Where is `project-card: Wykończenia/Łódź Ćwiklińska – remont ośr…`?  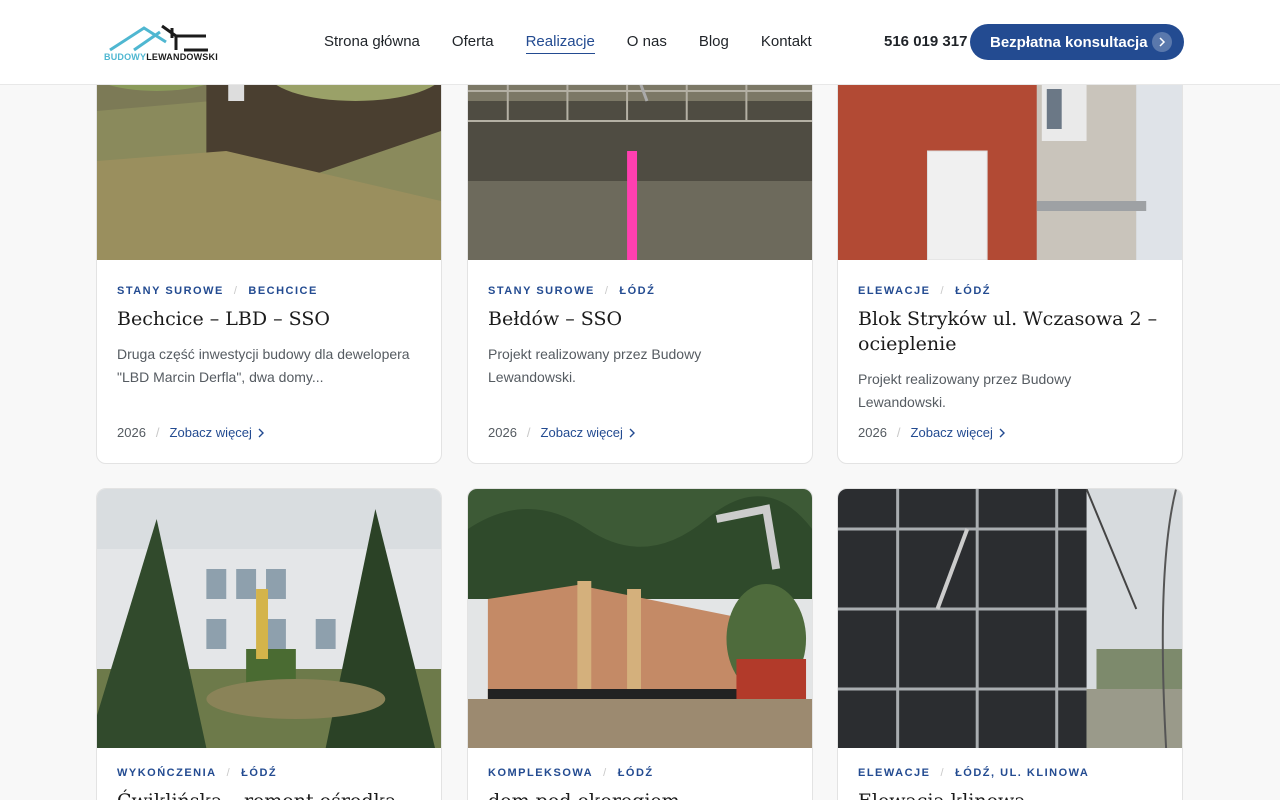
project-card: Wykończenia/Łódź Ćwiklińska – remont ośr… is located at coordinates (269, 644).